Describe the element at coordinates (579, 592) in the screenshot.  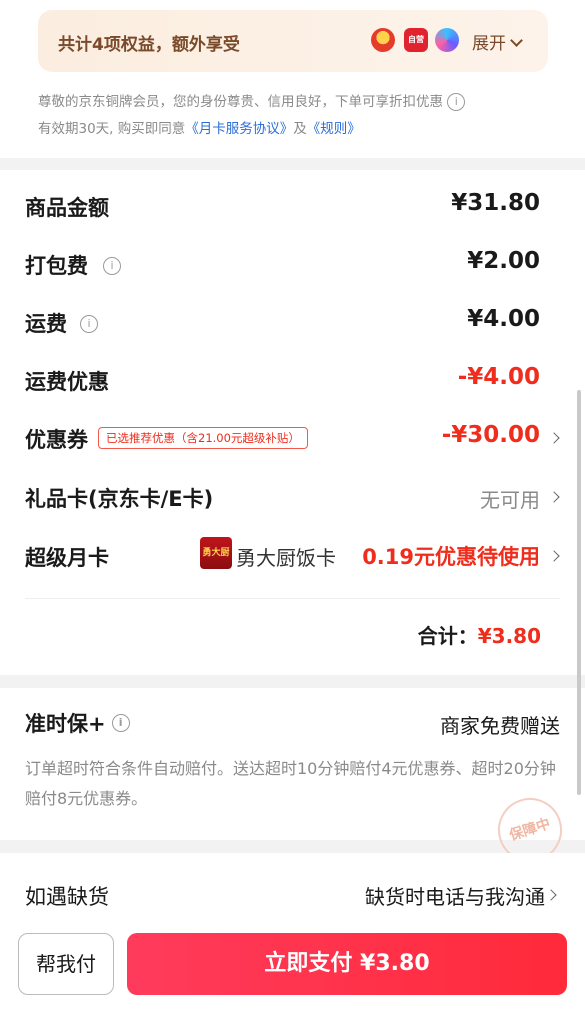
I see `scrollbar` at that location.